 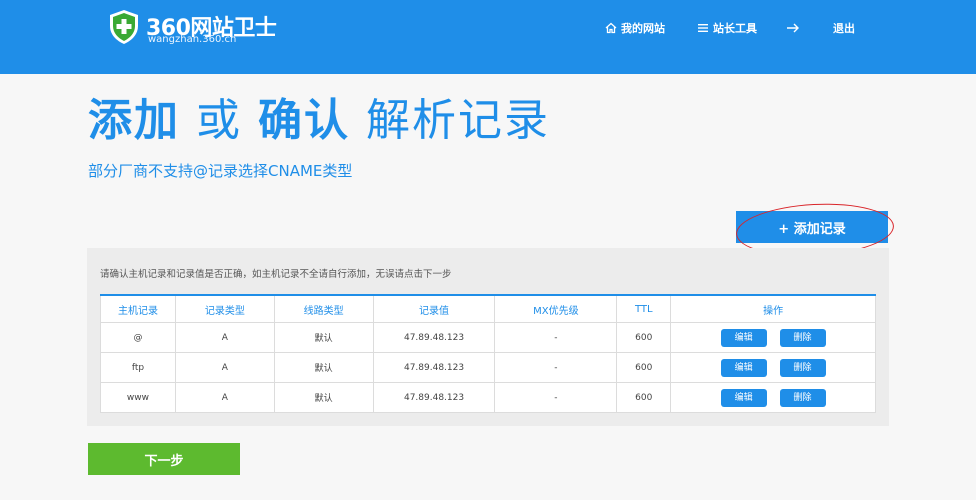 What do you see at coordinates (138, 337) in the screenshot?
I see `cell-host: @` at bounding box center [138, 337].